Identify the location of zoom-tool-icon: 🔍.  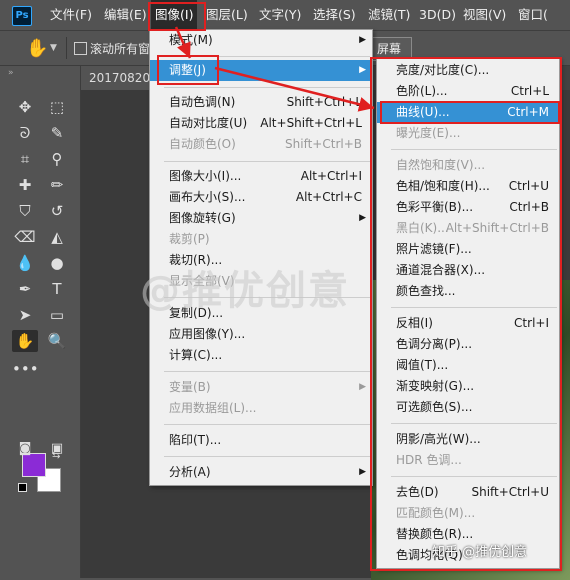
(57, 341).